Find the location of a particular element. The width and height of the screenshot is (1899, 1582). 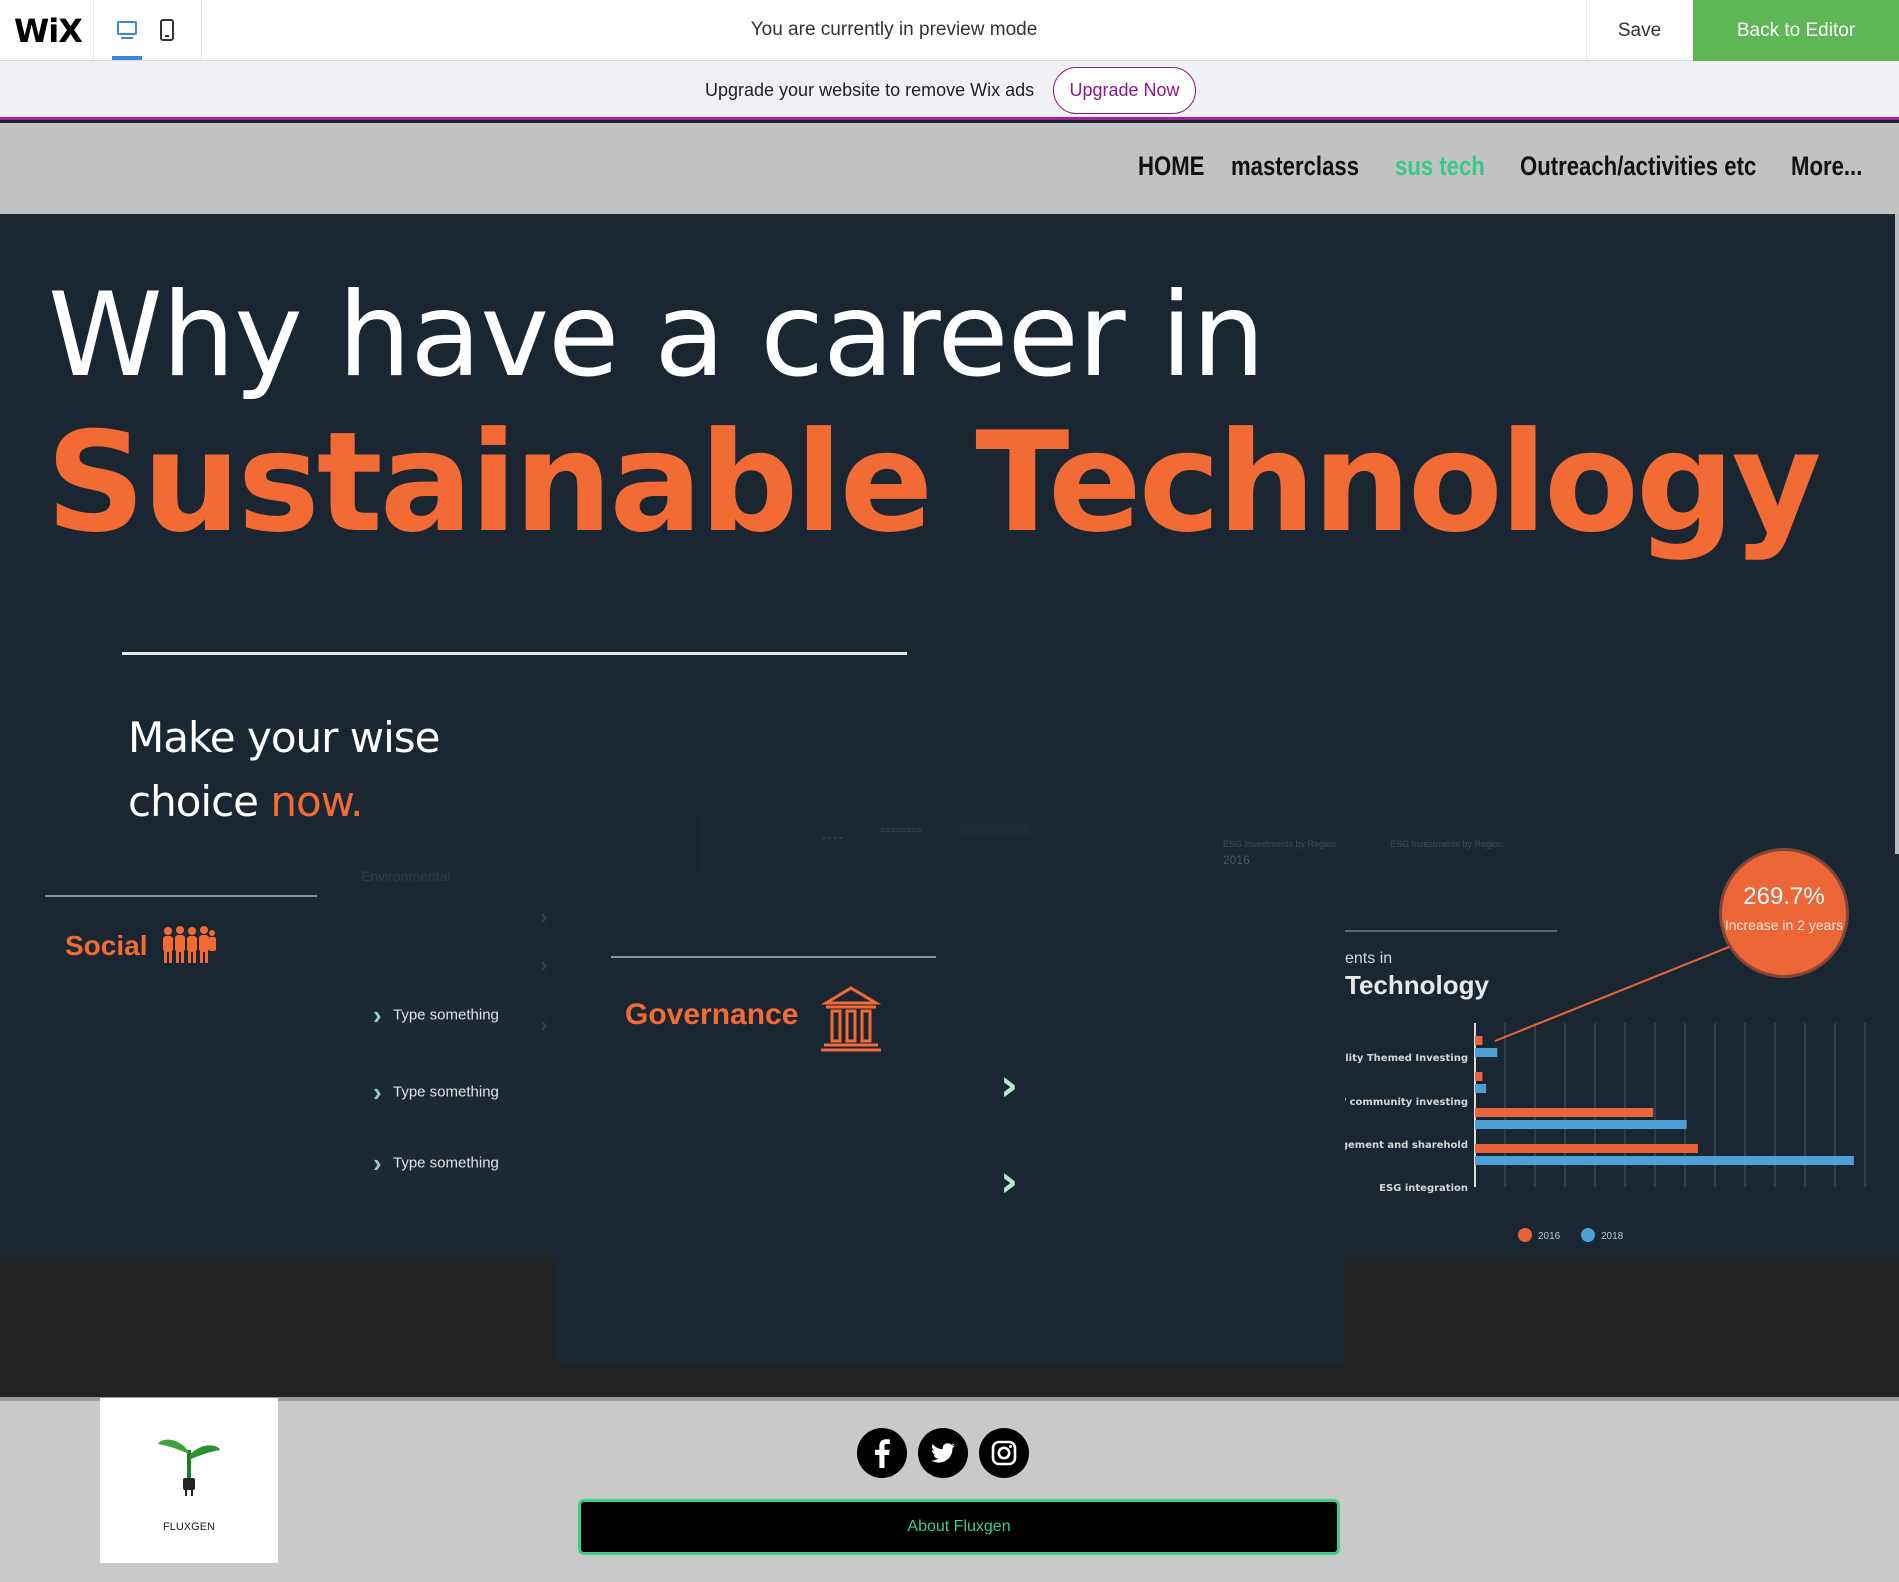

legend-label: 2016 is located at coordinates (1549, 1236).